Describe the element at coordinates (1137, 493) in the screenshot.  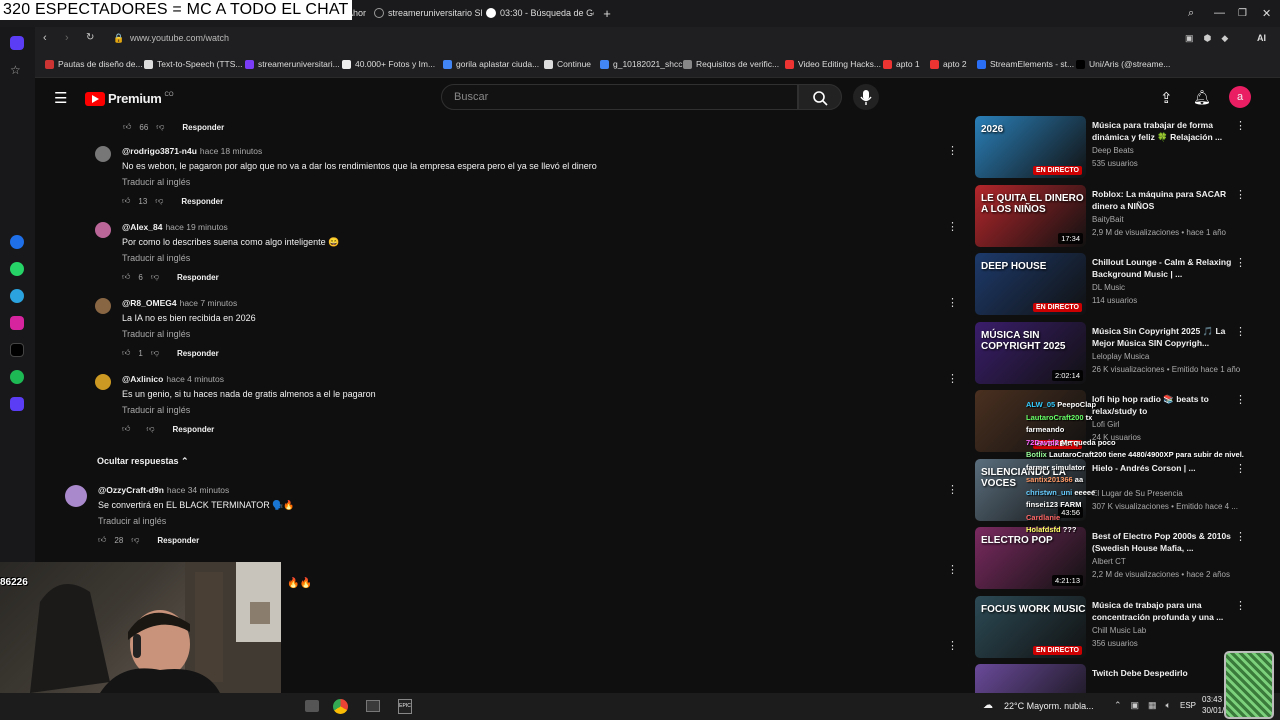
I see `video-channel: El Lugar de Su Presencia` at that location.